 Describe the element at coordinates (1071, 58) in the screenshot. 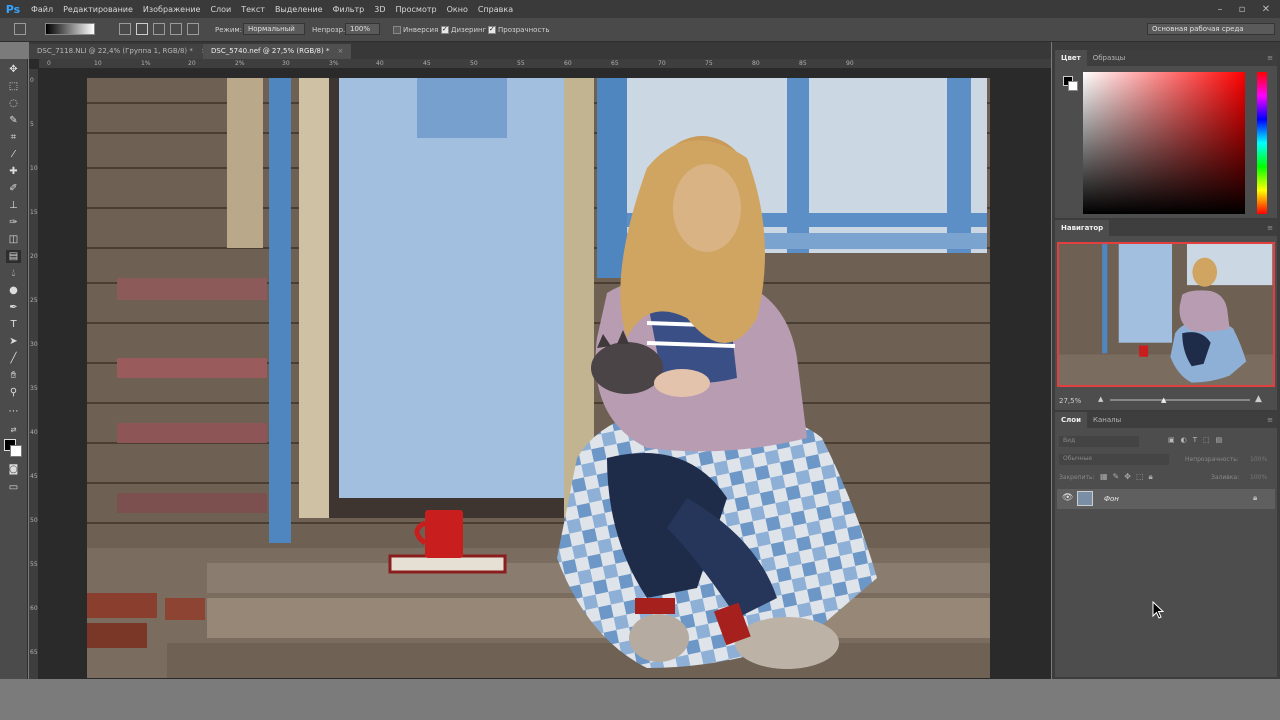

I see `tab-color: Цвет` at that location.